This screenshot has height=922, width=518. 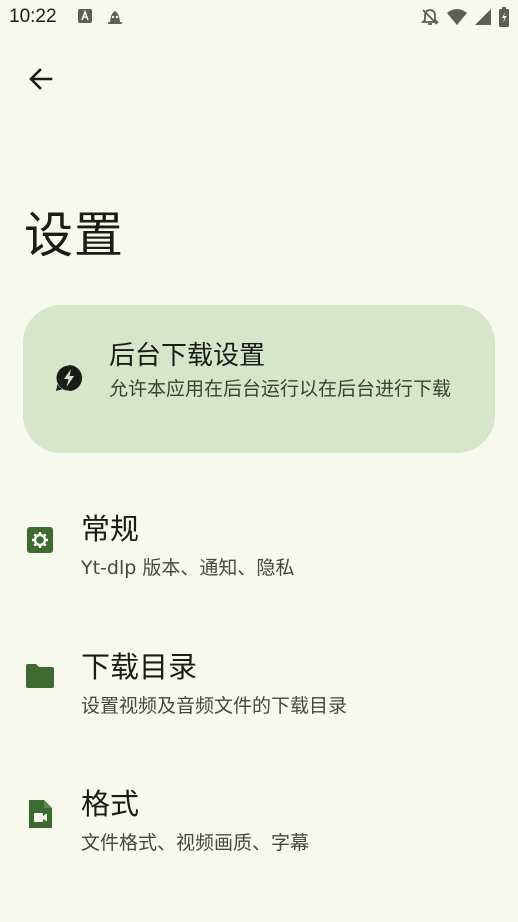 I want to click on setting-item-general: 常规 Yt-dlp 版本、通知、隐私, so click(x=259, y=550).